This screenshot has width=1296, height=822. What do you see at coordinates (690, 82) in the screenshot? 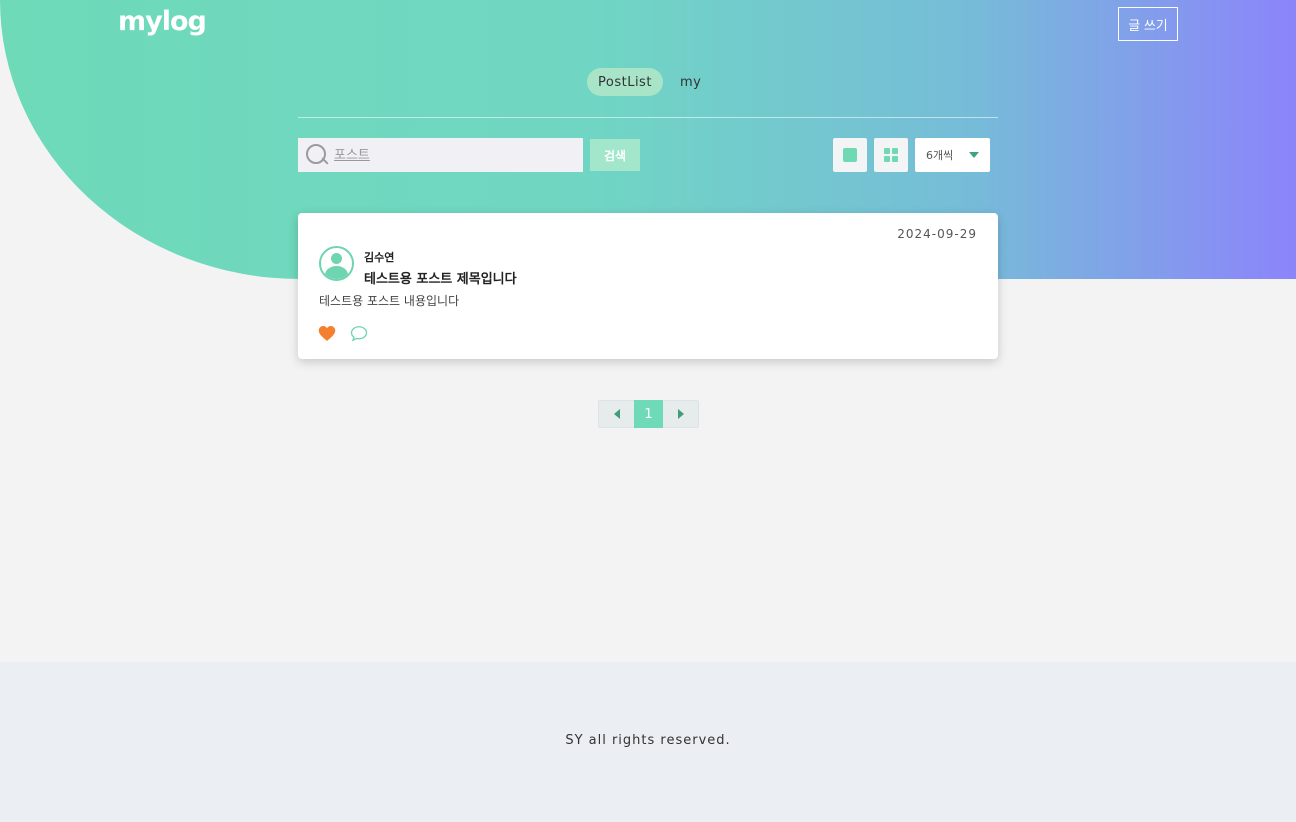
I see `tab-my: my` at bounding box center [690, 82].